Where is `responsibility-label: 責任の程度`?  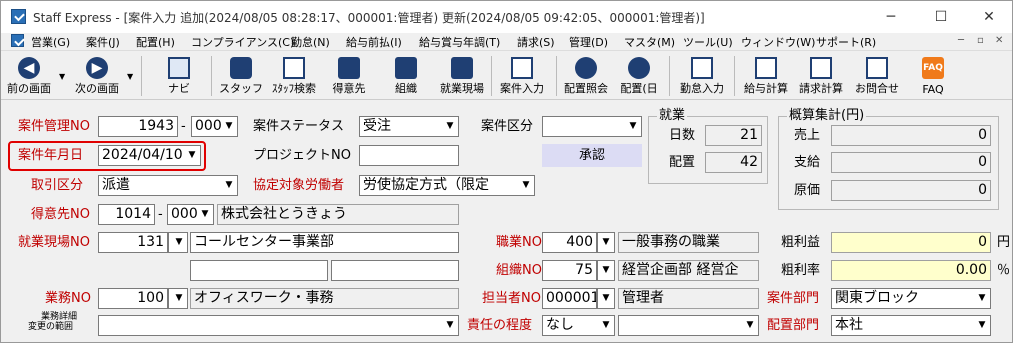
responsibility-label: 責任の程度 is located at coordinates (500, 325).